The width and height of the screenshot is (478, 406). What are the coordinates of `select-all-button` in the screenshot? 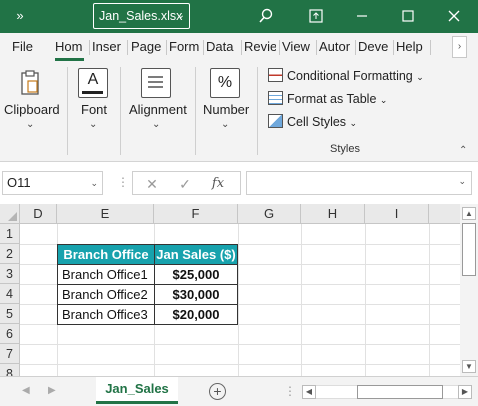 It's located at (10, 214).